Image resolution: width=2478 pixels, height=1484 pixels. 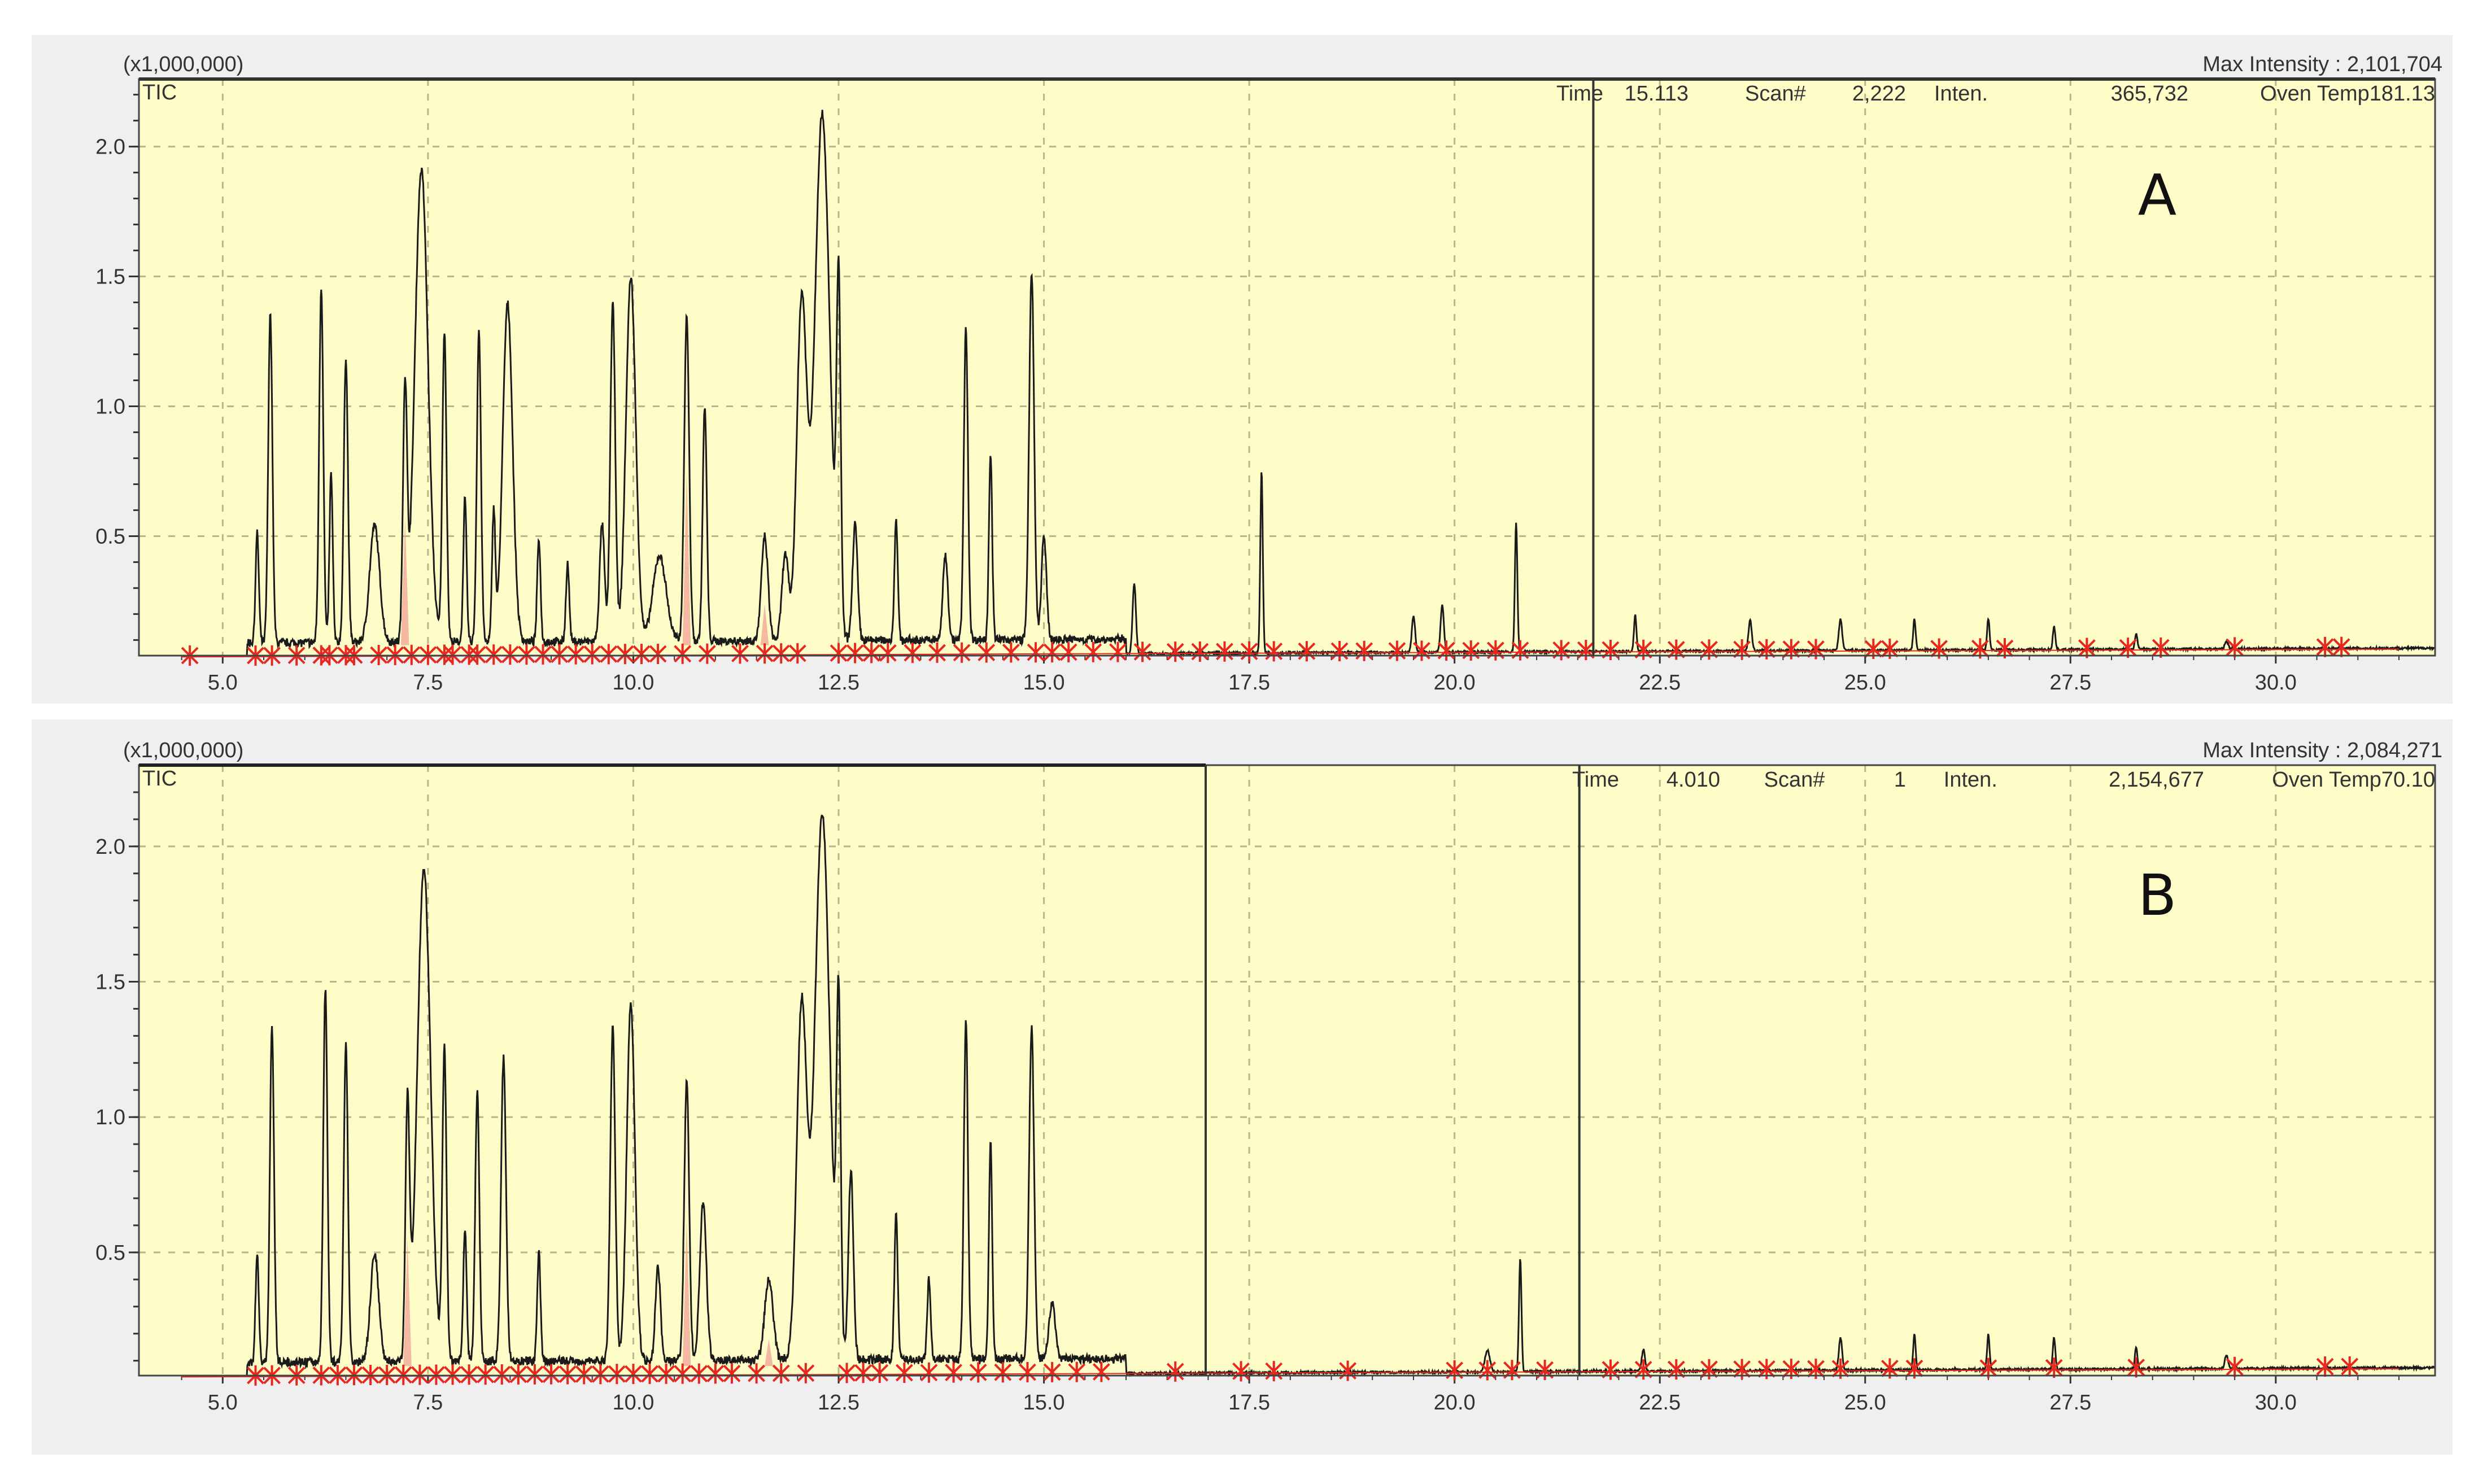 I want to click on max-intensity-label: Max Intensity : 2,084,271, so click(x=2322, y=750).